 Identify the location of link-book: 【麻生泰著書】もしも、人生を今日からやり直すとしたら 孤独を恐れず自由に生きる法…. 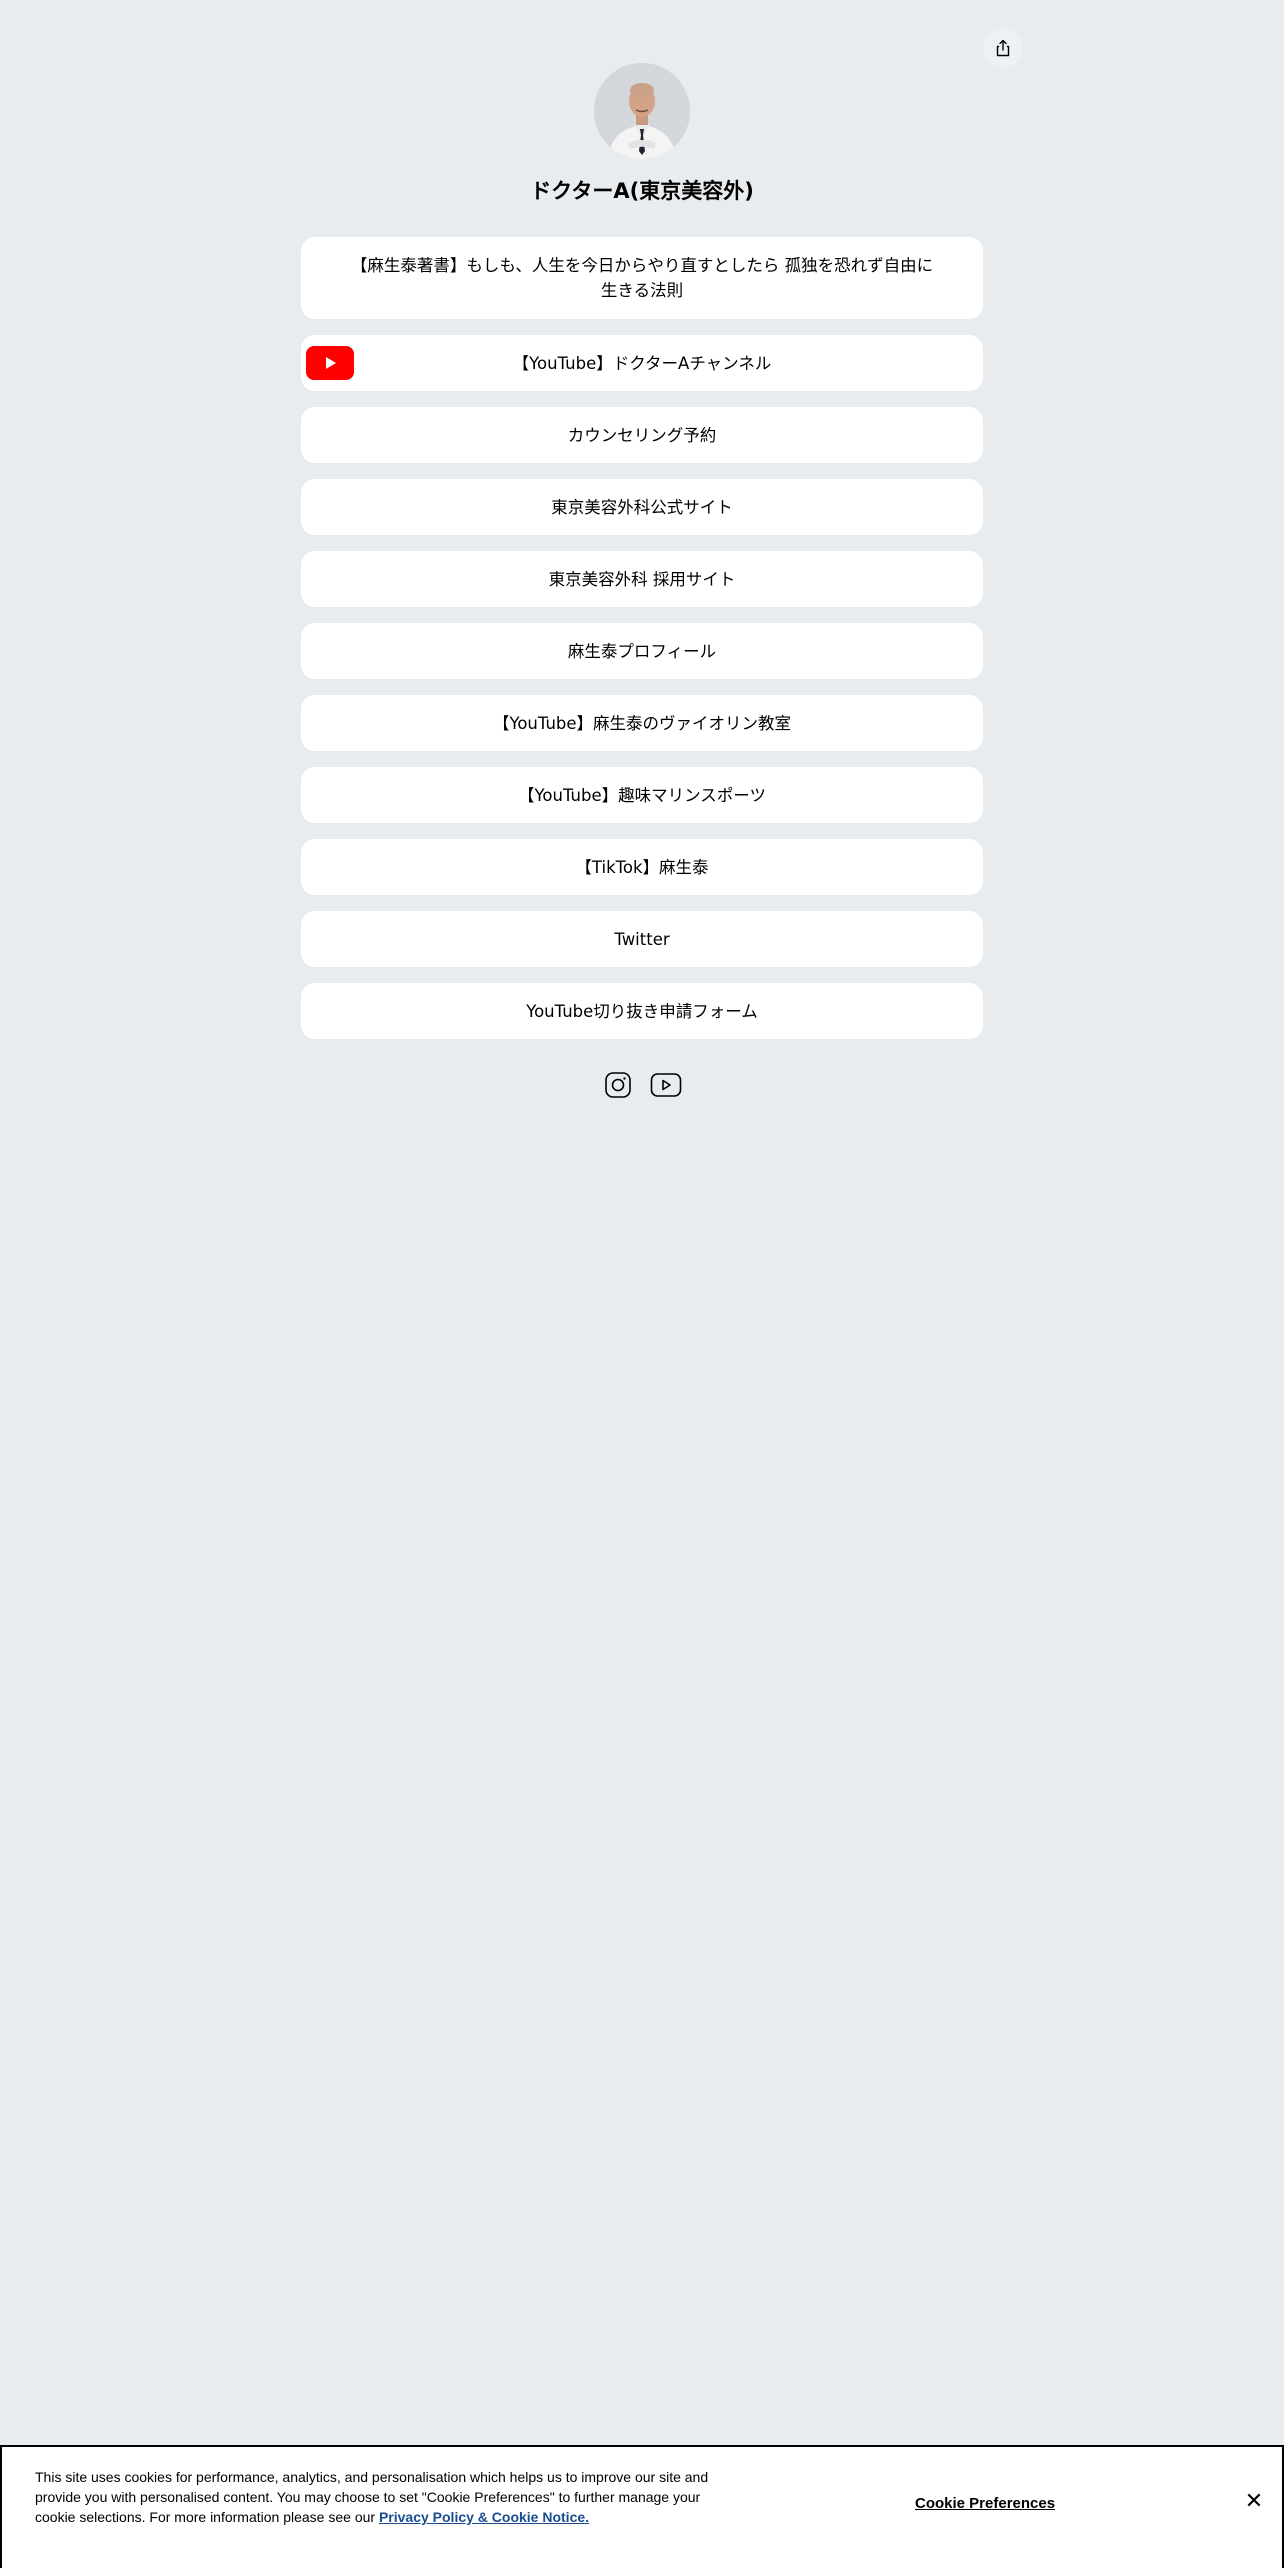
(642, 278).